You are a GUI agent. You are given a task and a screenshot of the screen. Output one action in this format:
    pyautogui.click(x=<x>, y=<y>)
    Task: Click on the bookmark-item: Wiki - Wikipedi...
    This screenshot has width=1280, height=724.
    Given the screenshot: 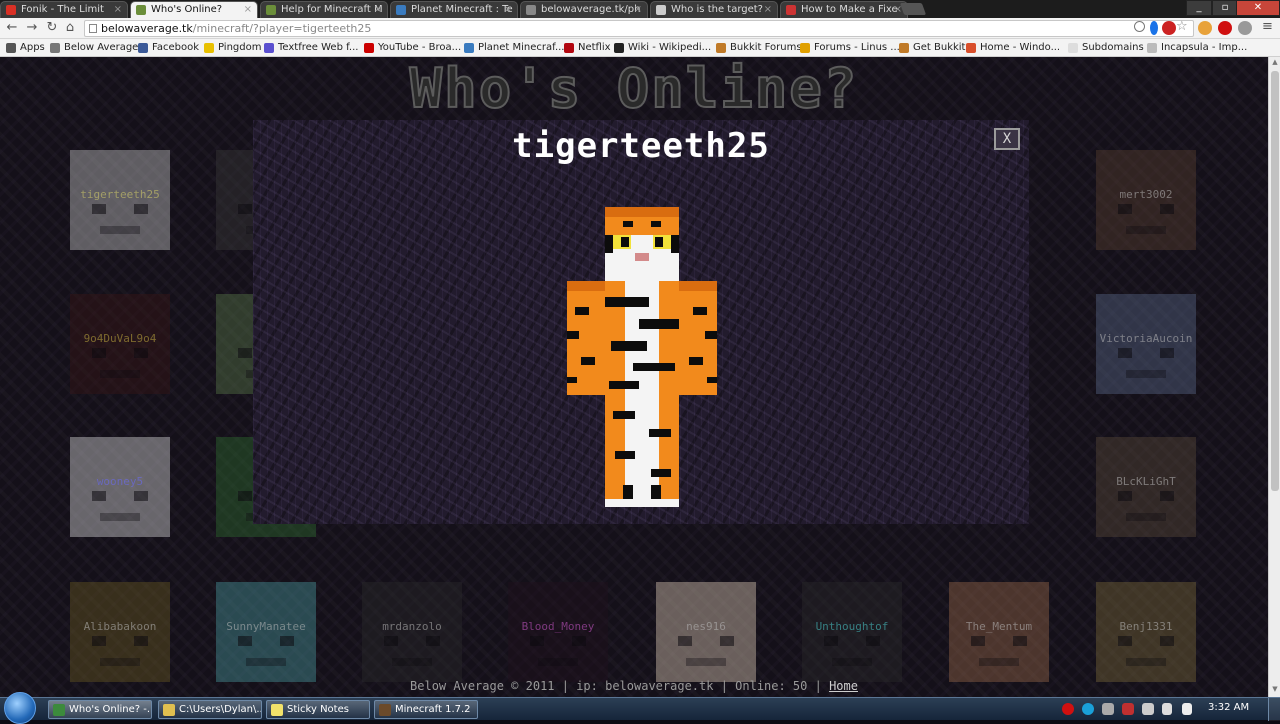 What is the action you would take?
    pyautogui.click(x=662, y=48)
    